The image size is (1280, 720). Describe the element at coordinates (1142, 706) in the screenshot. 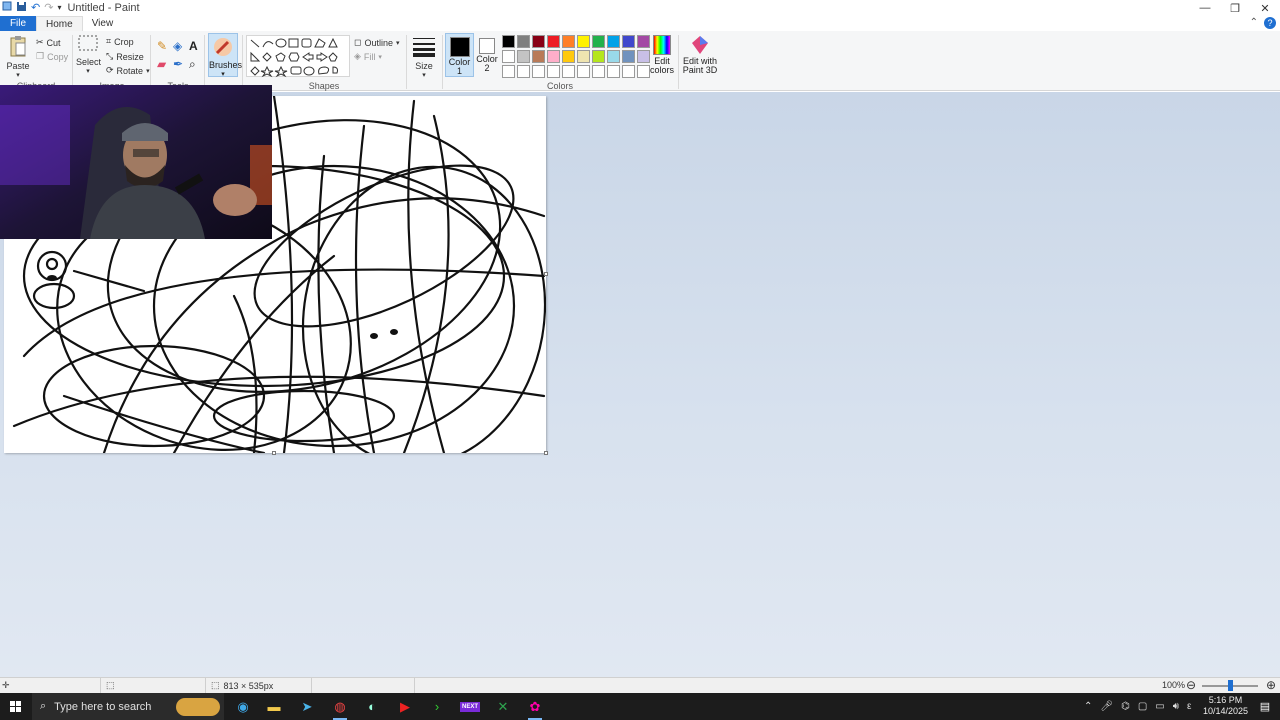

I see `display-icon: ▢` at that location.